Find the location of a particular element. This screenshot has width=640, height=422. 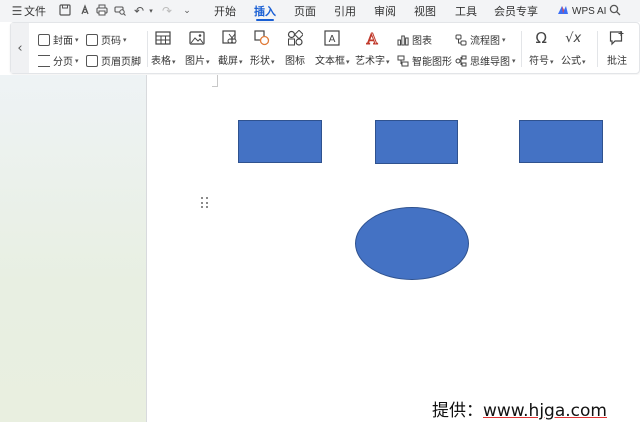

picture-icon is located at coordinates (197, 38).